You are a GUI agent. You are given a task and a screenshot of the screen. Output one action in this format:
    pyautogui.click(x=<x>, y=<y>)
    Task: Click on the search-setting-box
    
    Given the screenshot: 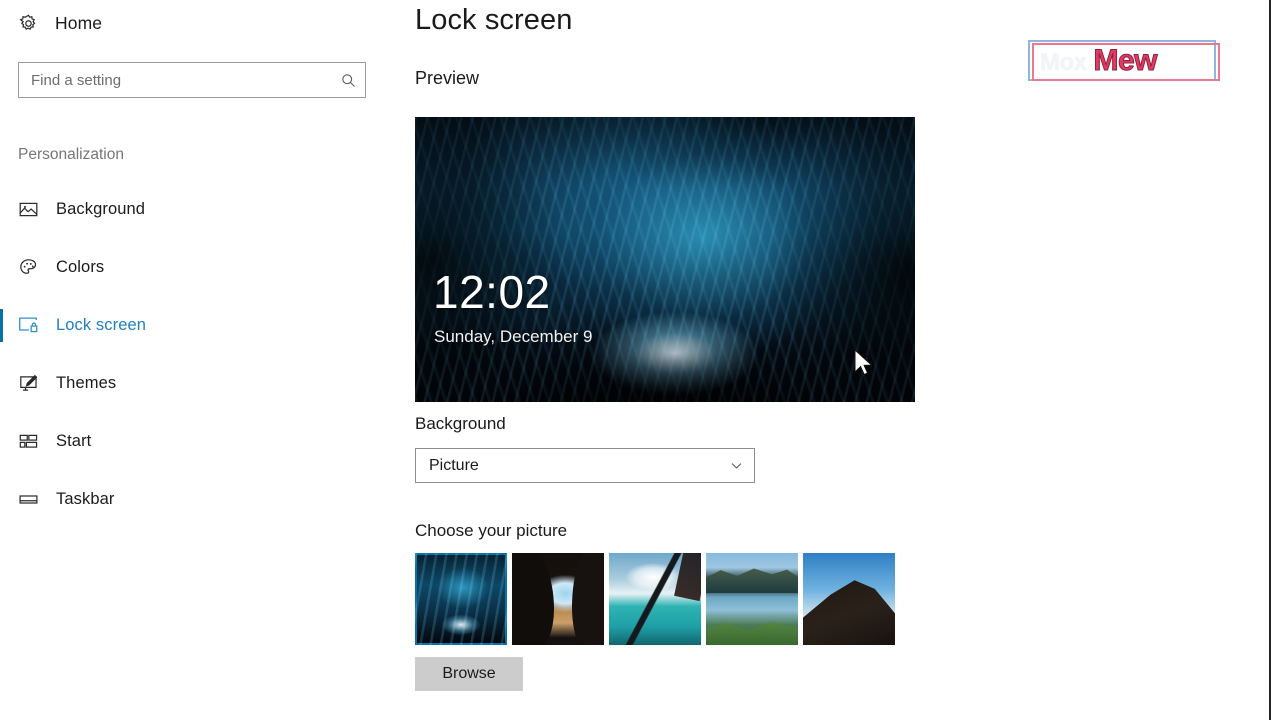 What is the action you would take?
    pyautogui.click(x=192, y=80)
    